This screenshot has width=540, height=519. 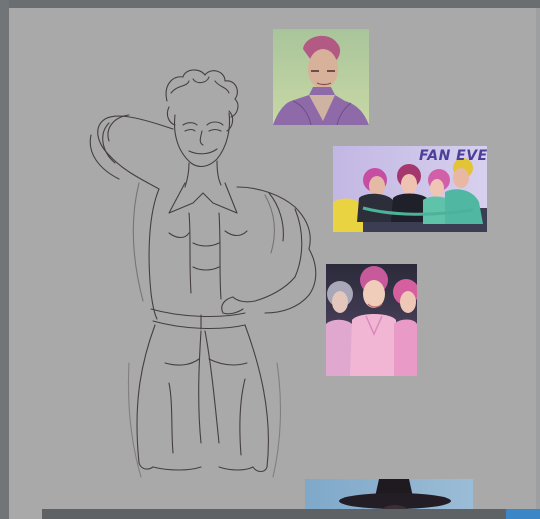 I want to click on reference-group-pink-outfits, so click(x=371, y=320).